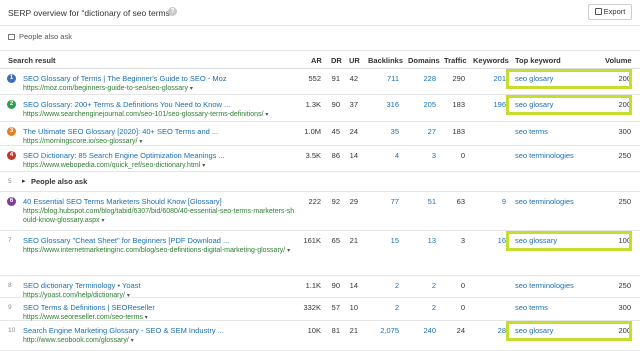 The image size is (640, 351). I want to click on cell-domains: 13, so click(432, 240).